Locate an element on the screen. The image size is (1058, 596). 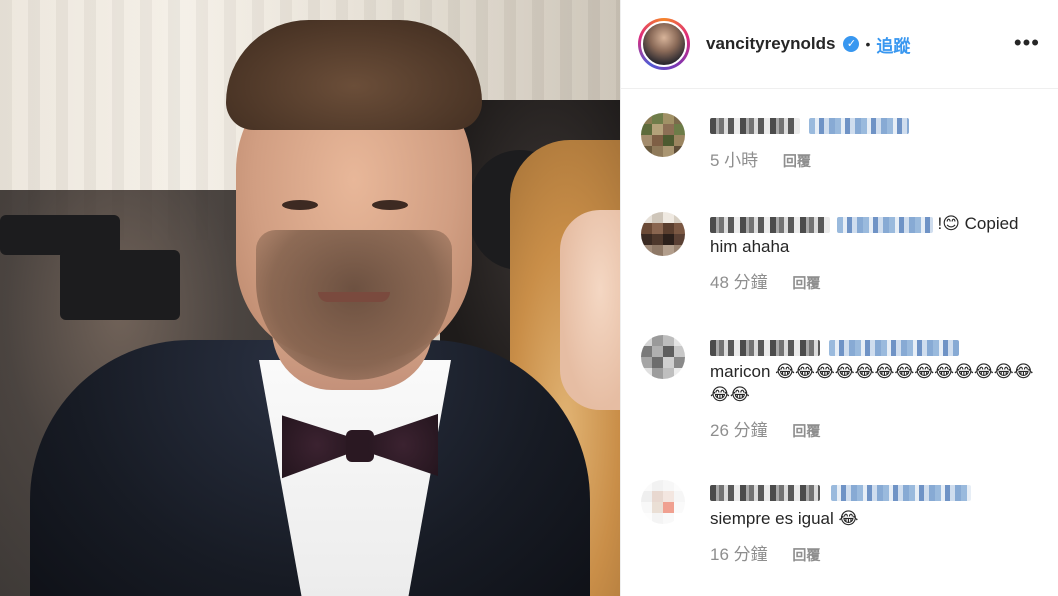
comment-timestamp: 16 分鐘 is located at coordinates (739, 554).